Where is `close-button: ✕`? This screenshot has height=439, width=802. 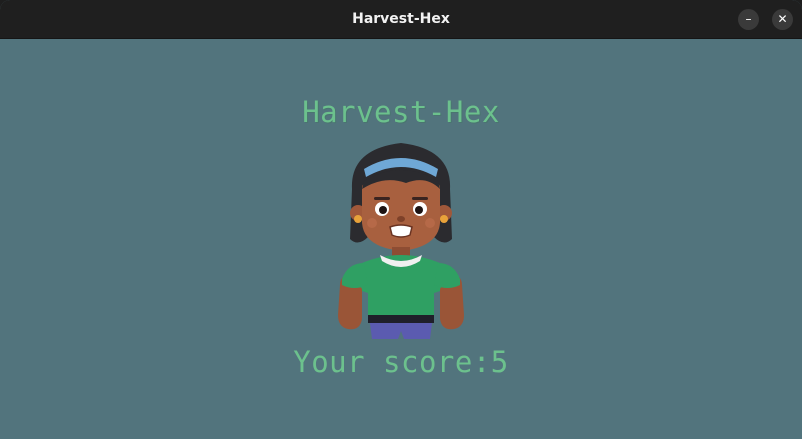
close-button: ✕ is located at coordinates (782, 19).